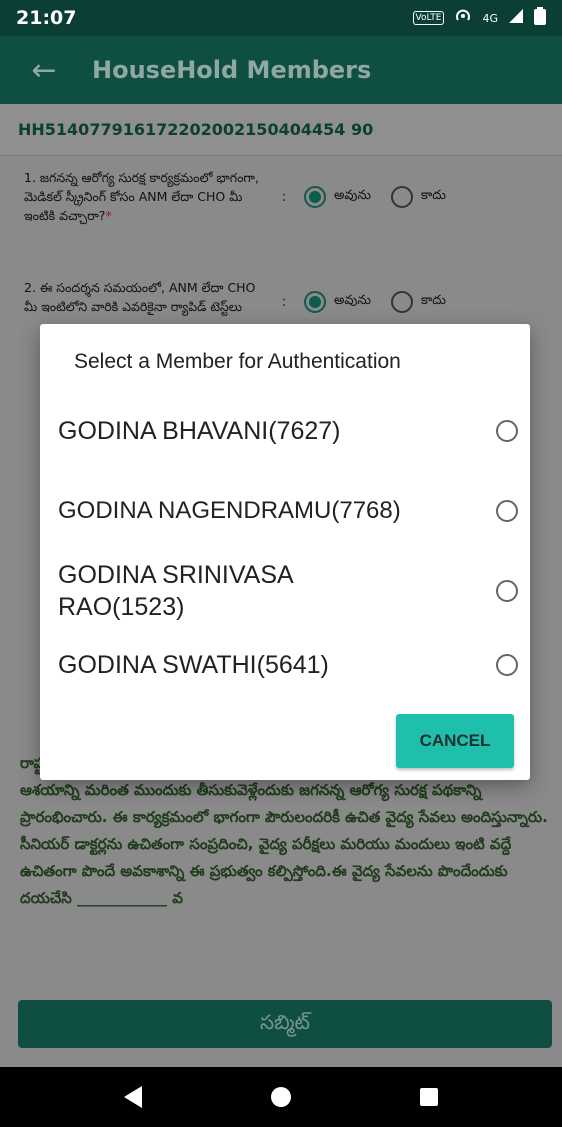  Describe the element at coordinates (281, 18) in the screenshot. I see `status-bar: 21:07 VoLTE 4G` at that location.